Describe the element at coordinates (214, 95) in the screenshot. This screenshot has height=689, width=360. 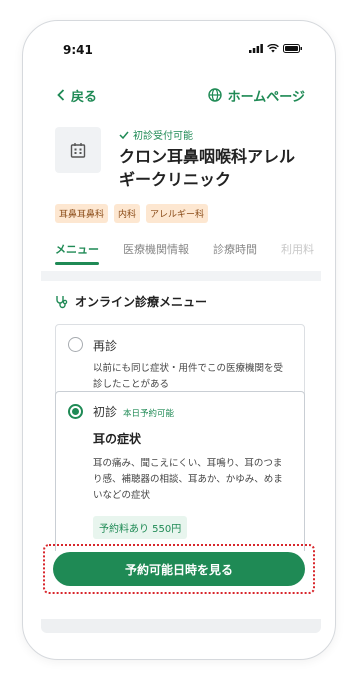
I see `globe-icon` at that location.